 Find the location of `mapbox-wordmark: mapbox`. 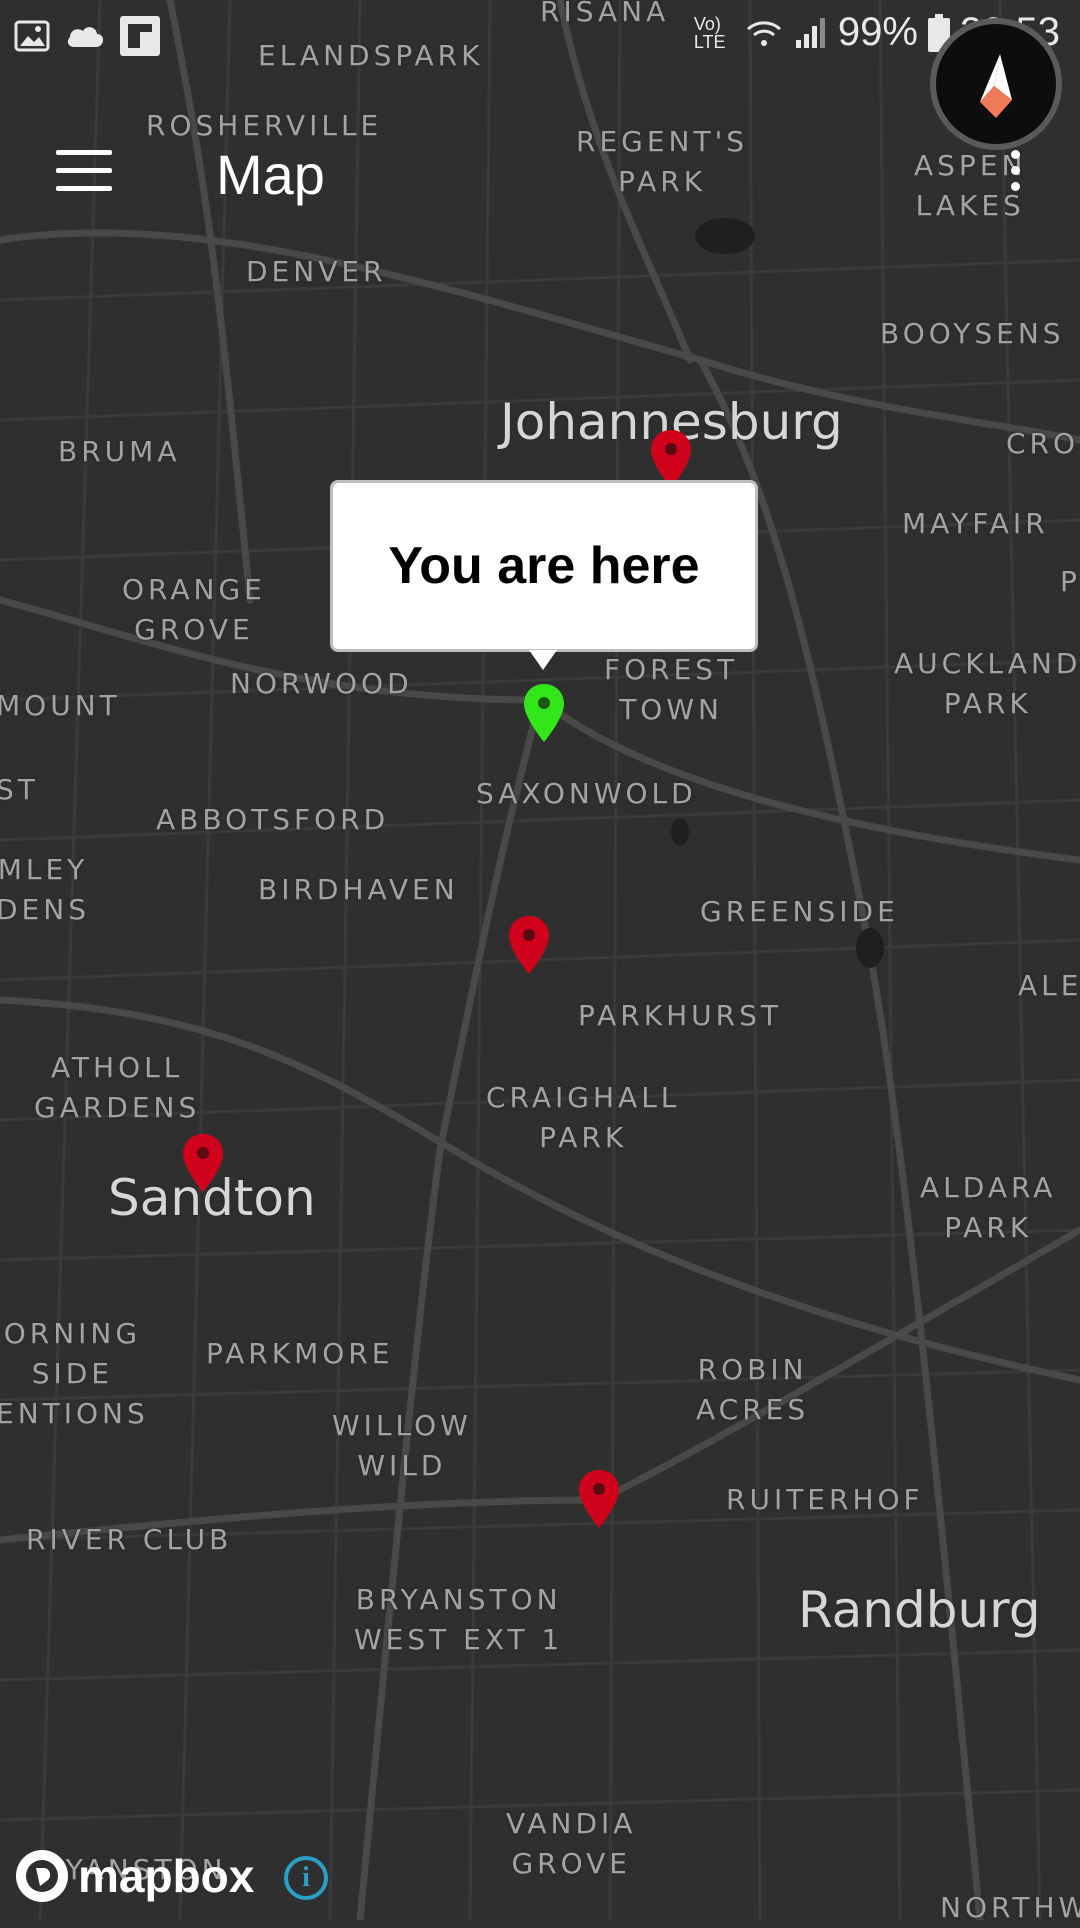

mapbox-wordmark: mapbox is located at coordinates (166, 1876).